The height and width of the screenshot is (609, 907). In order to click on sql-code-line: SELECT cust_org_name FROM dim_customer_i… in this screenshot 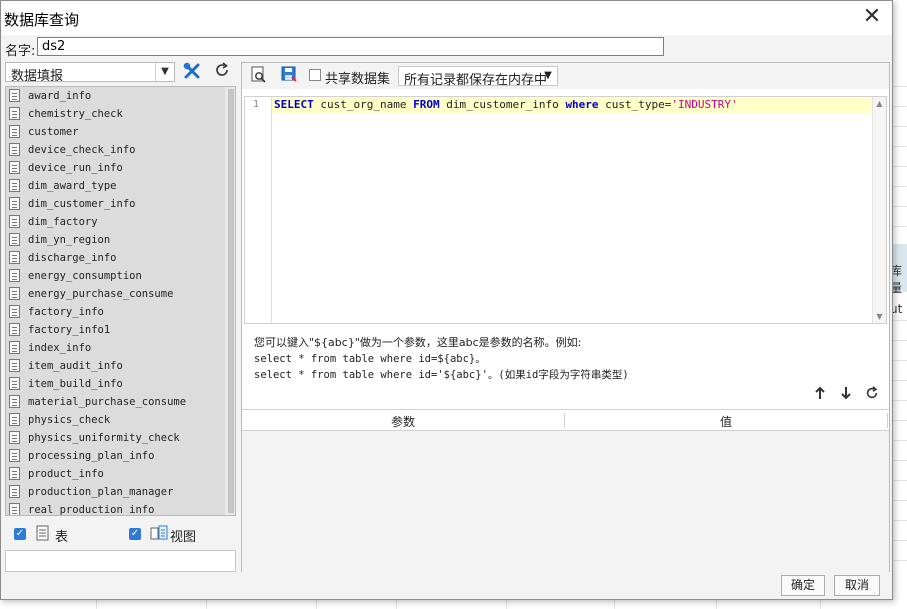, I will do `click(506, 104)`.